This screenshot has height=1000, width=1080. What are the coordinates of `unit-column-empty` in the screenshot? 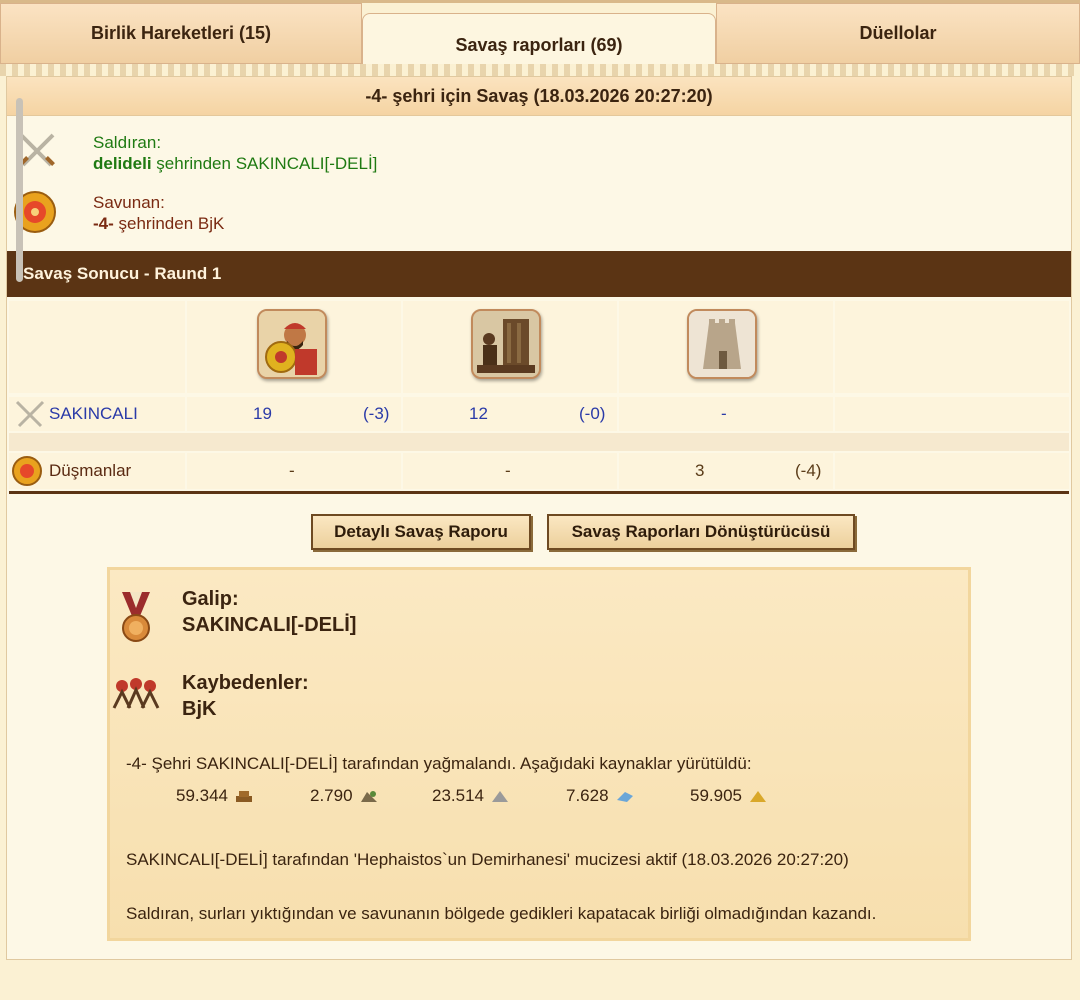 It's located at (952, 347).